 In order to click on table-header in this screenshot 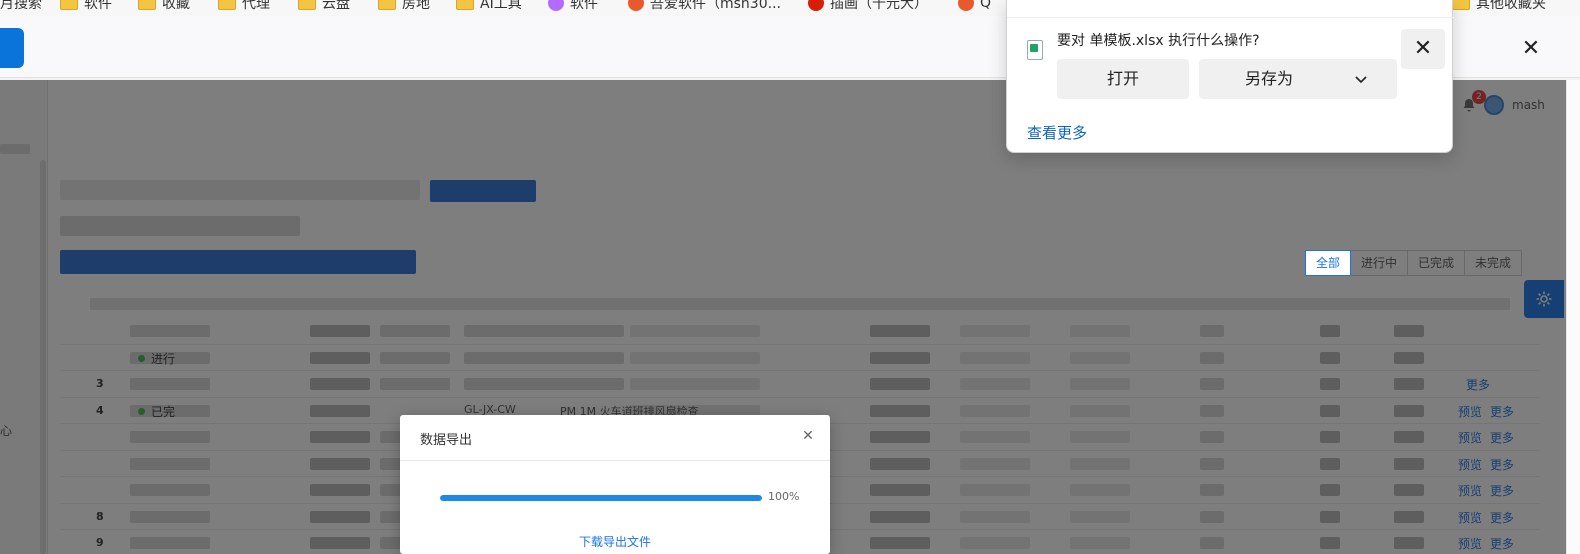, I will do `click(800, 304)`.